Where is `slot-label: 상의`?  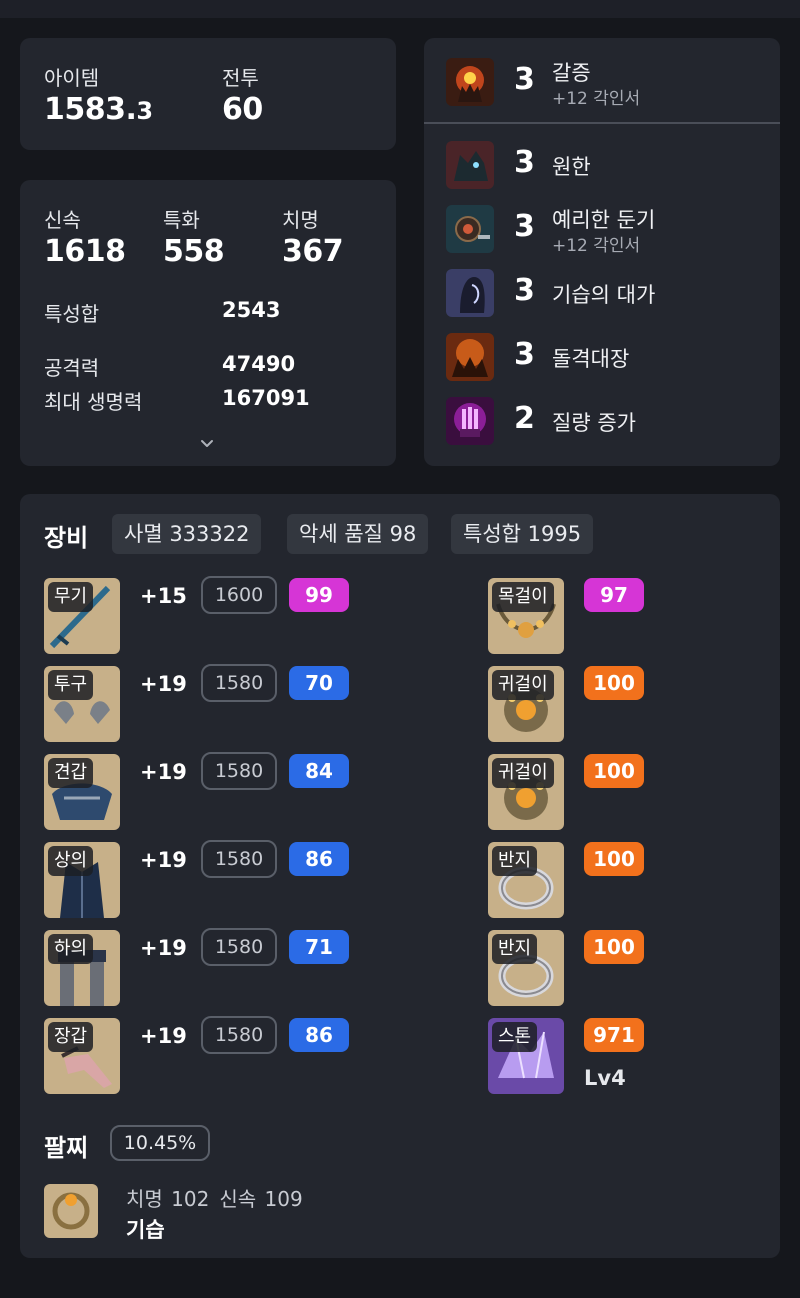 slot-label: 상의 is located at coordinates (71, 861).